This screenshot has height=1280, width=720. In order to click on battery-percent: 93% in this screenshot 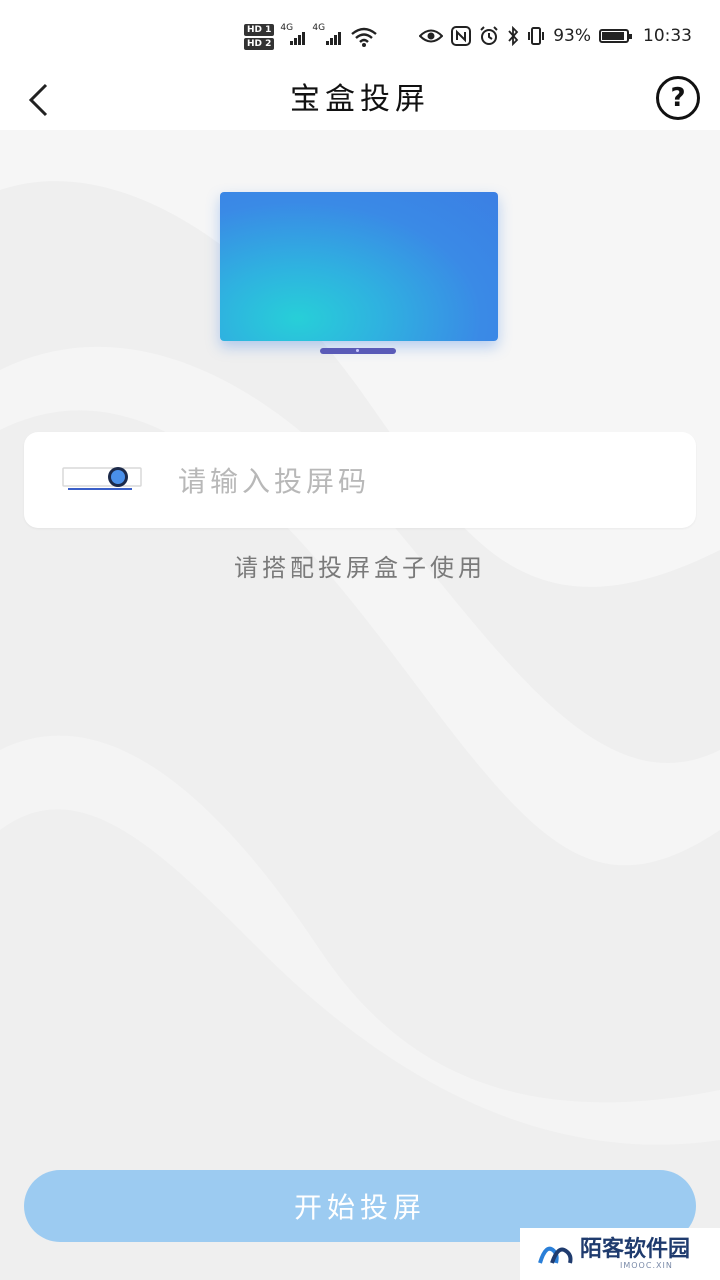, I will do `click(572, 36)`.